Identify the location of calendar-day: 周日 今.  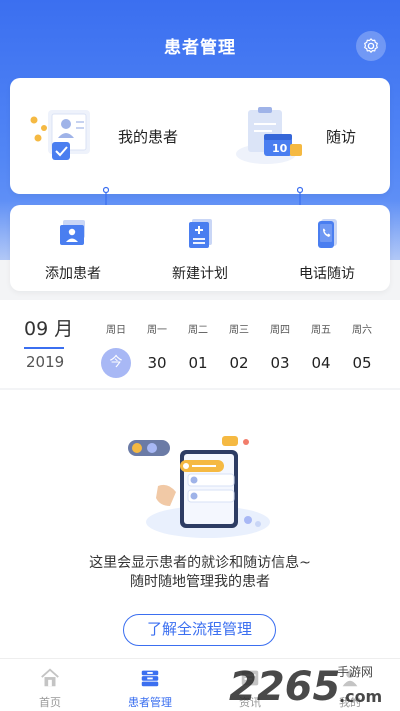
(116, 349).